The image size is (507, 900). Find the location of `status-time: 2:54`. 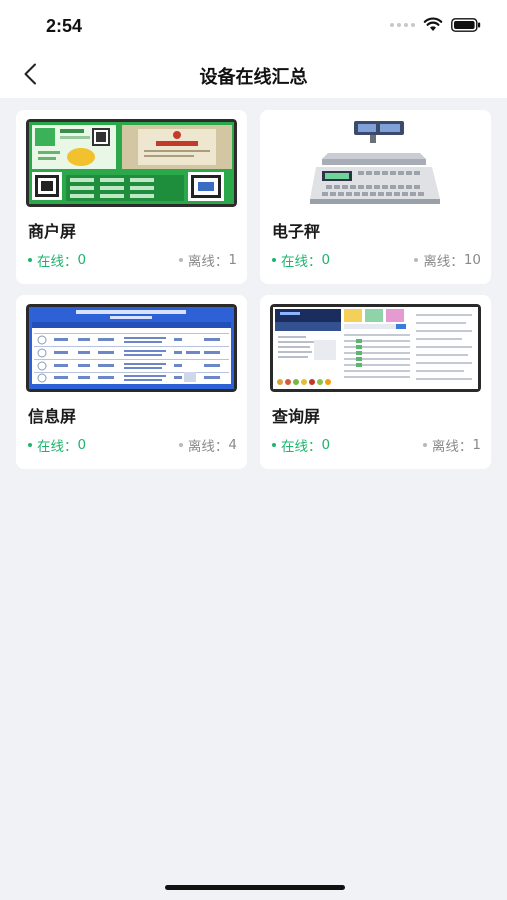

status-time: 2:54 is located at coordinates (64, 26).